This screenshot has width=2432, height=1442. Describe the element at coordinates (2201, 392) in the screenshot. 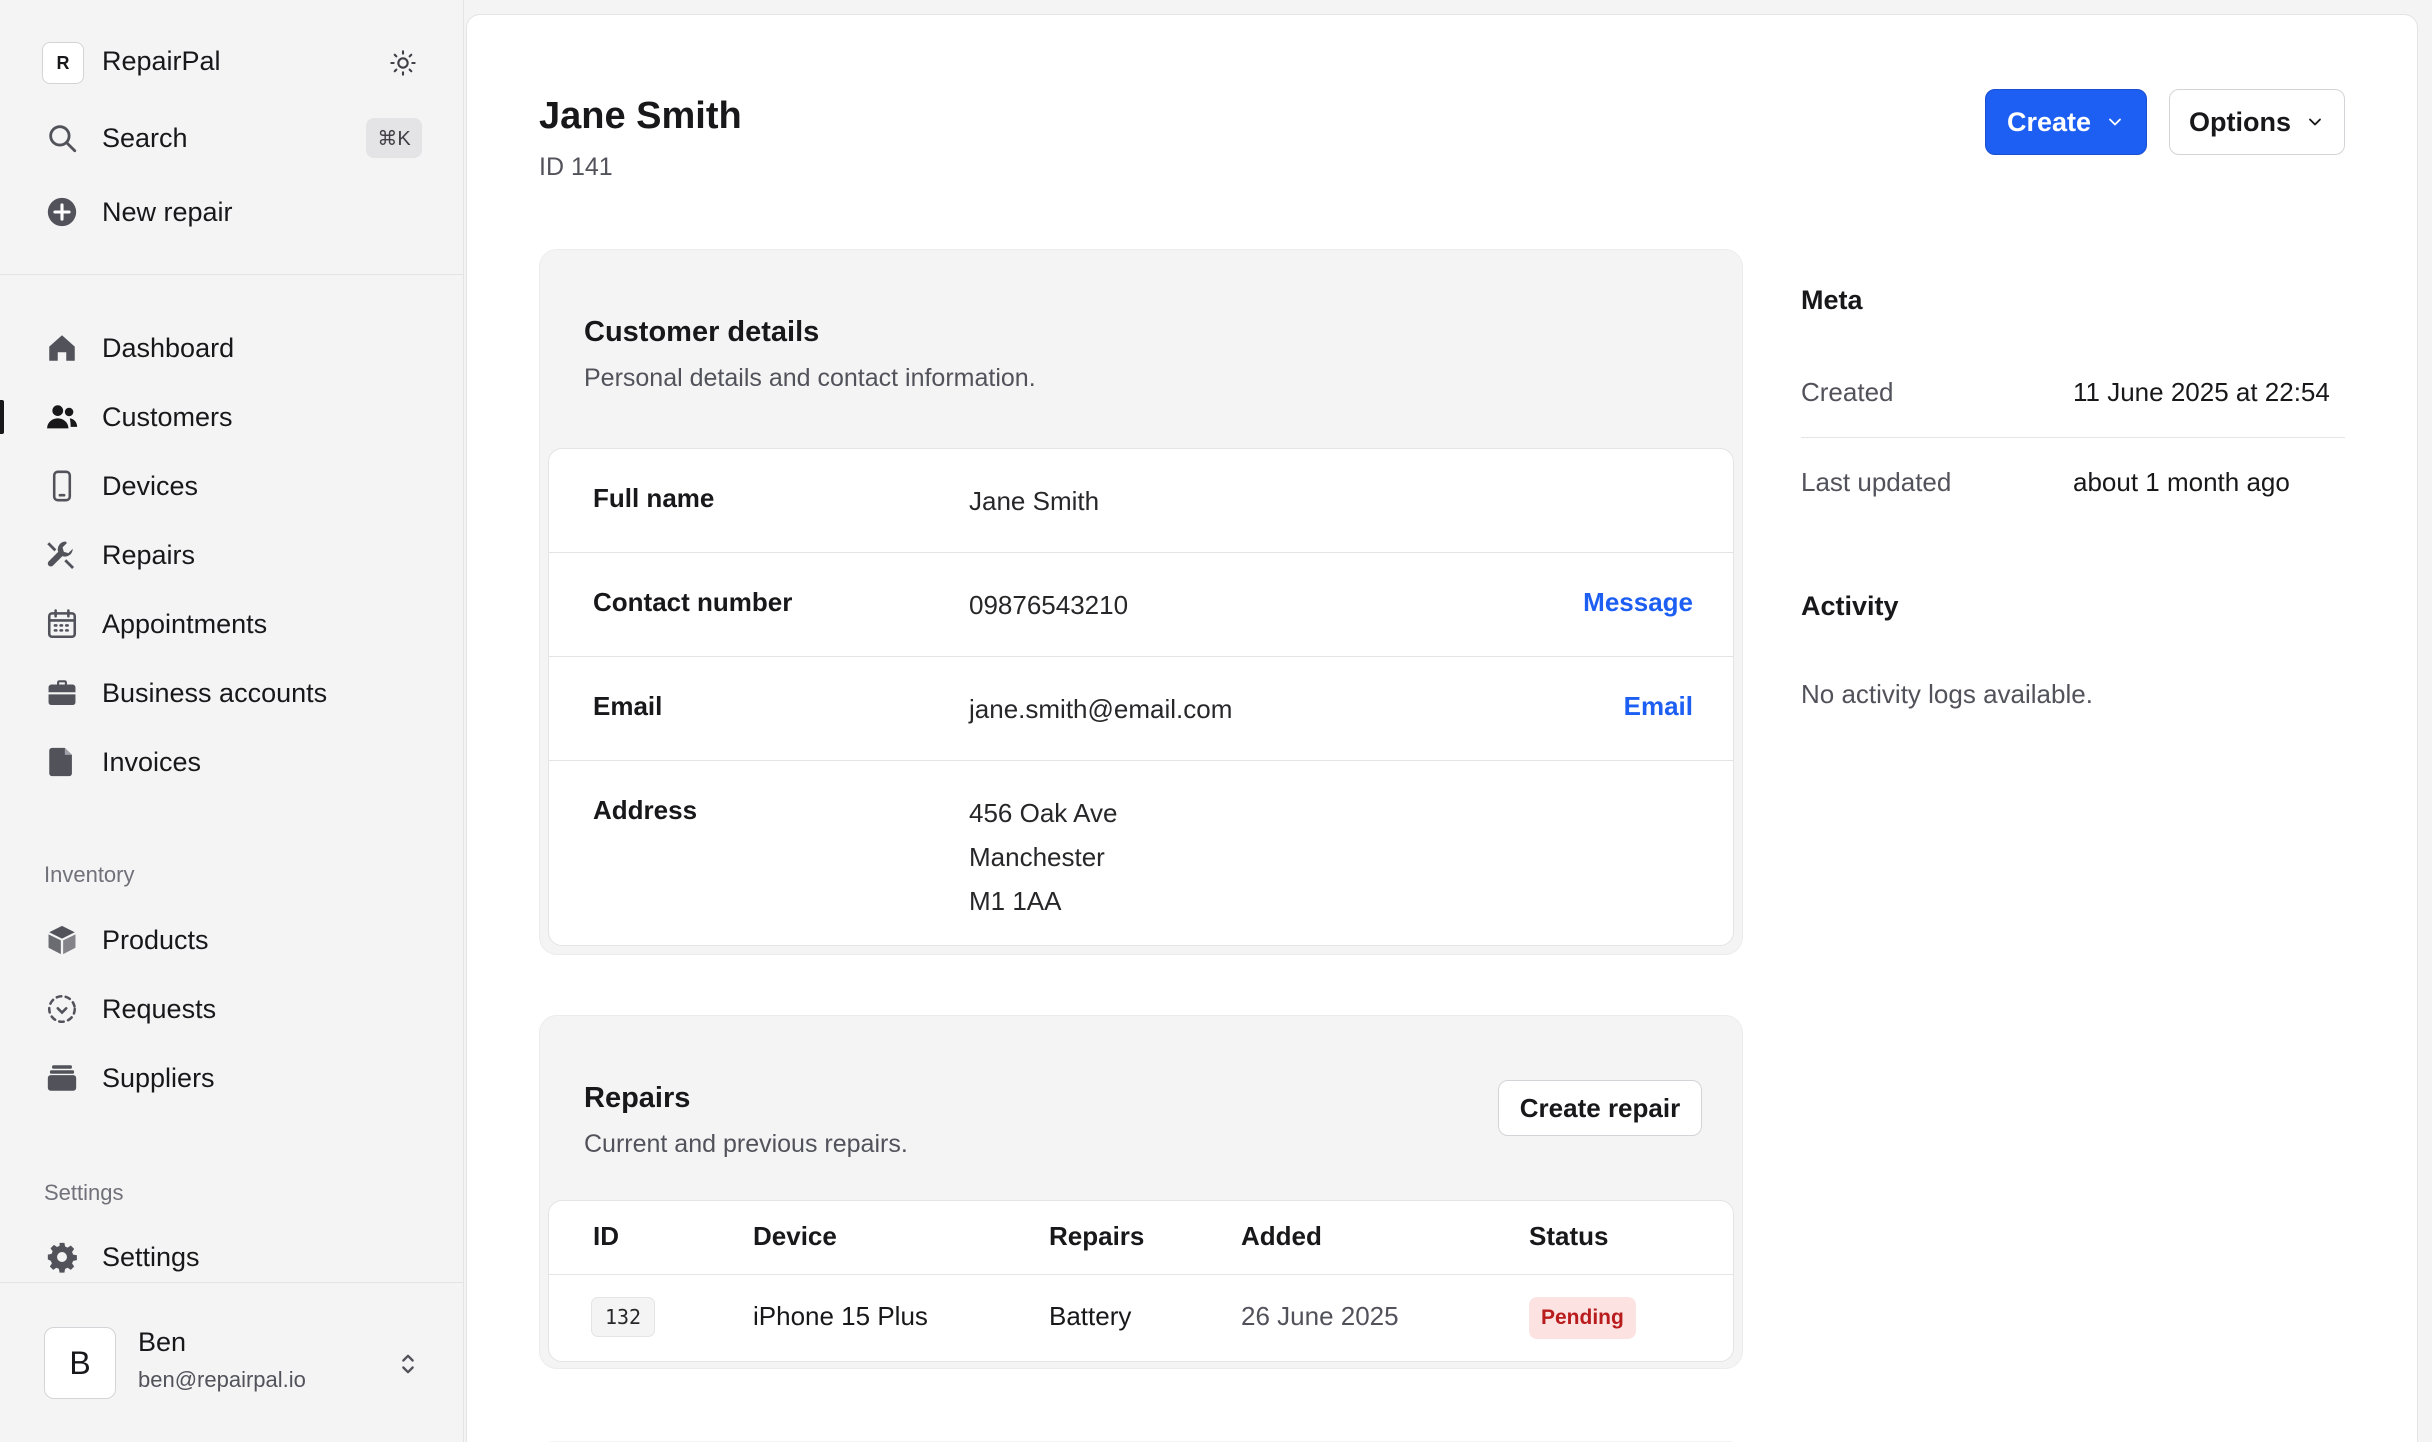

I see `created-value: 11 June 2025 at 22:54` at that location.